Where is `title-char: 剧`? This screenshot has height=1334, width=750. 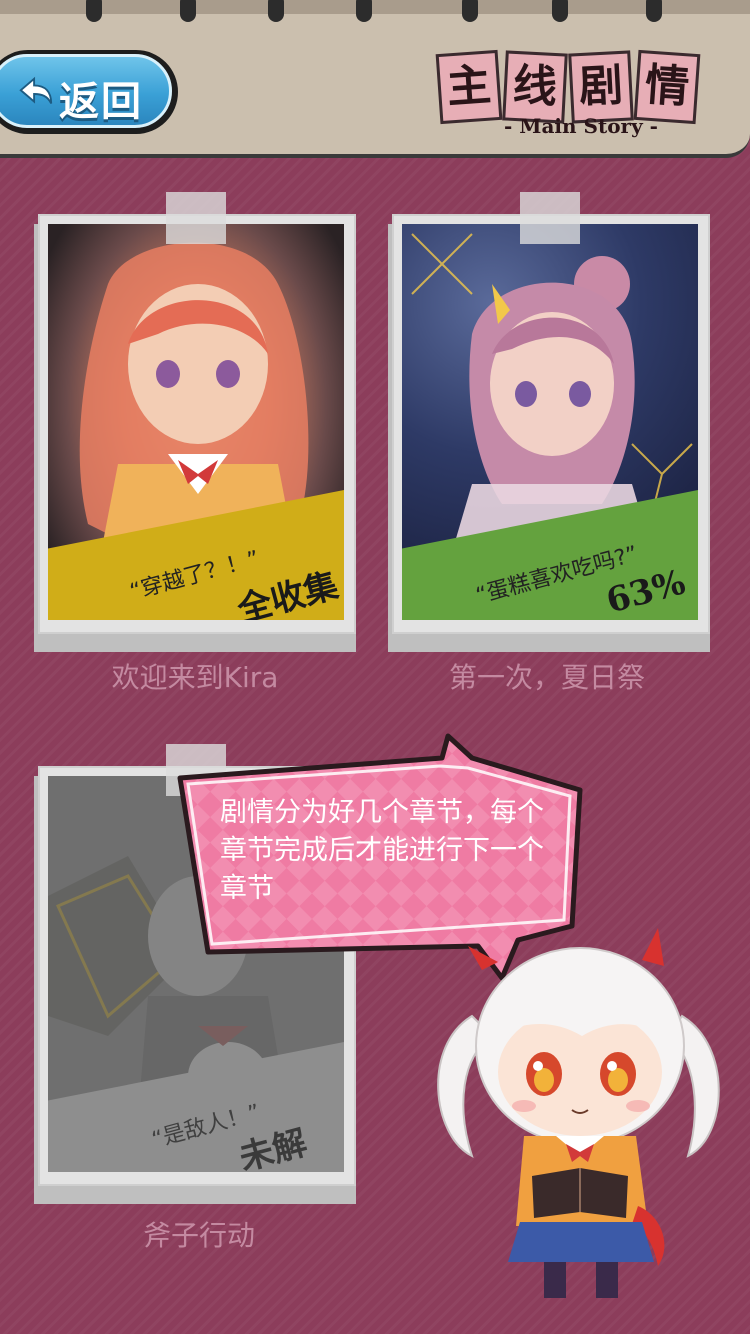 title-char: 剧 is located at coordinates (601, 87).